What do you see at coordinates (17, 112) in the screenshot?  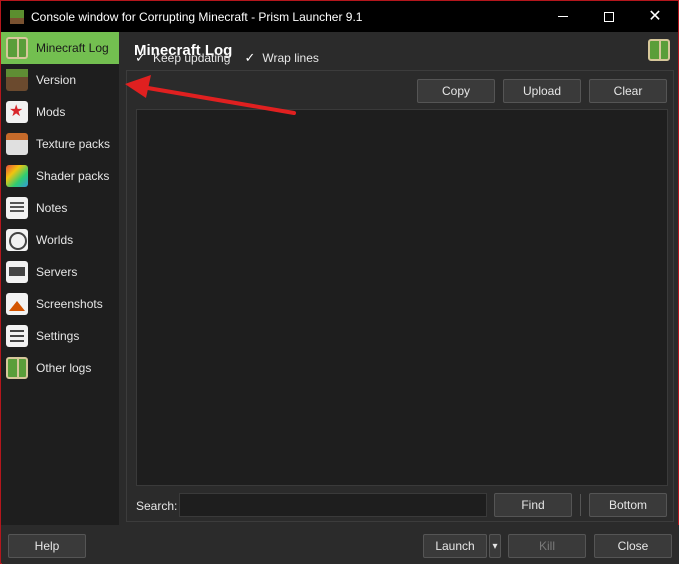 I see `mods-star-icon` at bounding box center [17, 112].